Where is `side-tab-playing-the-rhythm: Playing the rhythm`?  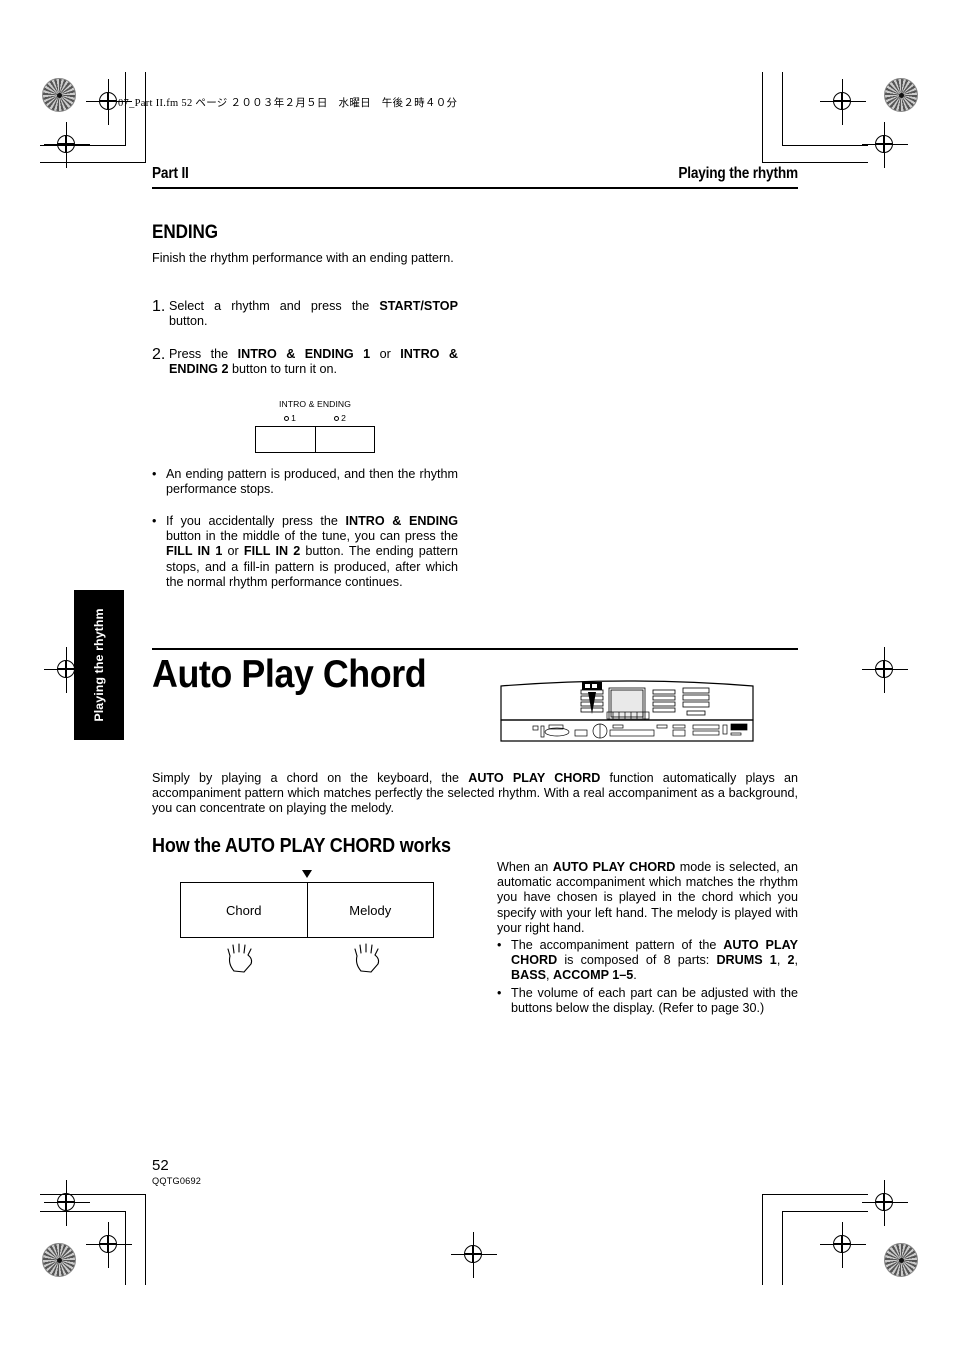 side-tab-playing-the-rhythm: Playing the rhythm is located at coordinates (99, 665).